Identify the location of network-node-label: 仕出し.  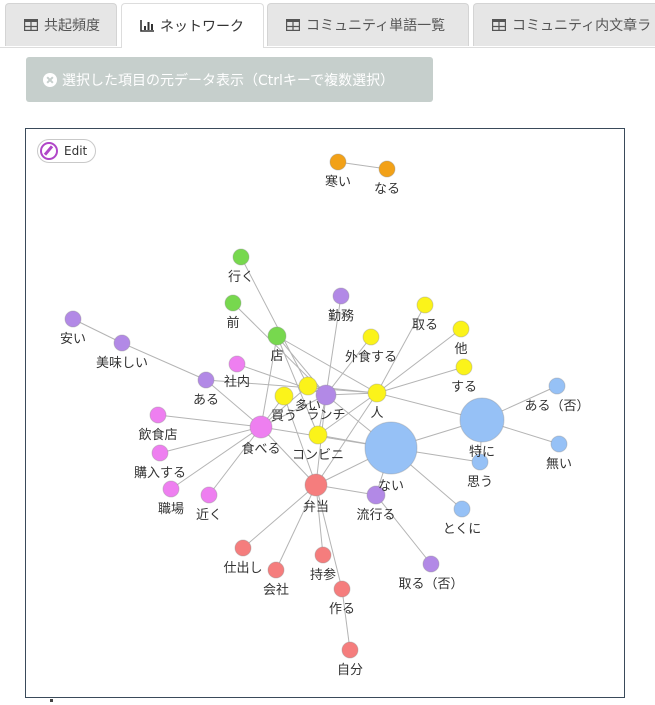
(242, 568).